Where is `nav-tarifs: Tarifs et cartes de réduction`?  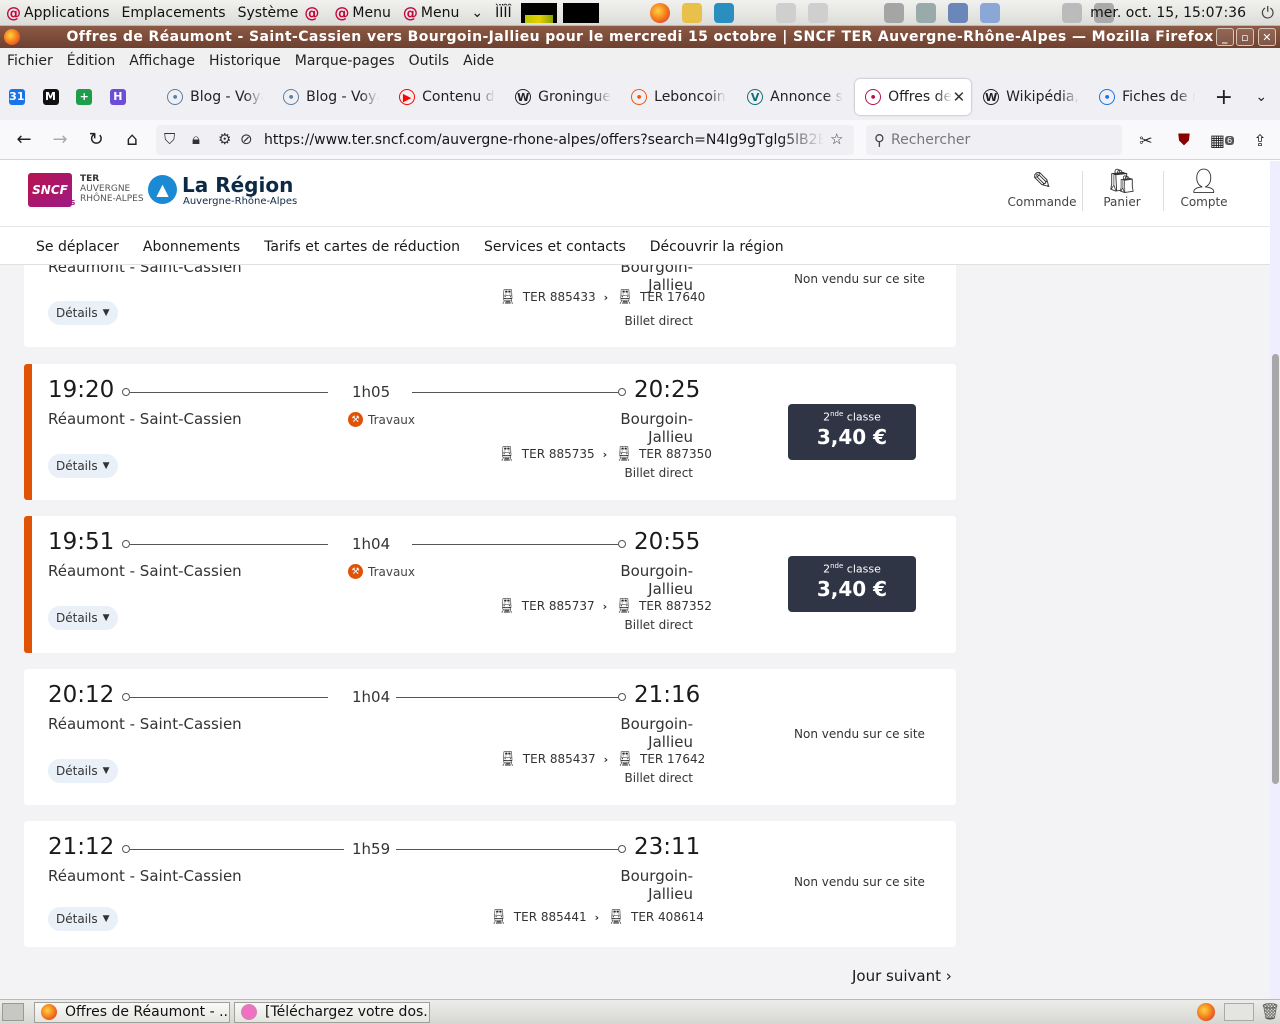 nav-tarifs: Tarifs et cartes de réduction is located at coordinates (362, 247).